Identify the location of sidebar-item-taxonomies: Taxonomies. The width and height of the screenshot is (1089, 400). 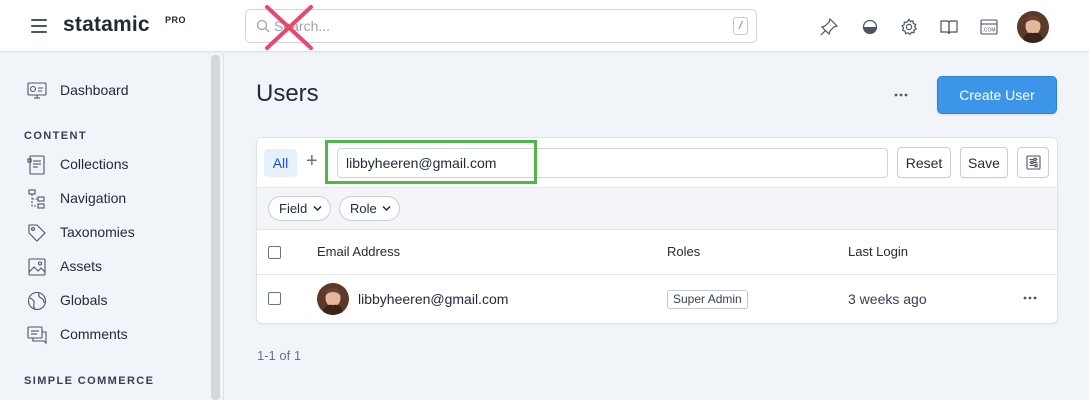
(80, 233).